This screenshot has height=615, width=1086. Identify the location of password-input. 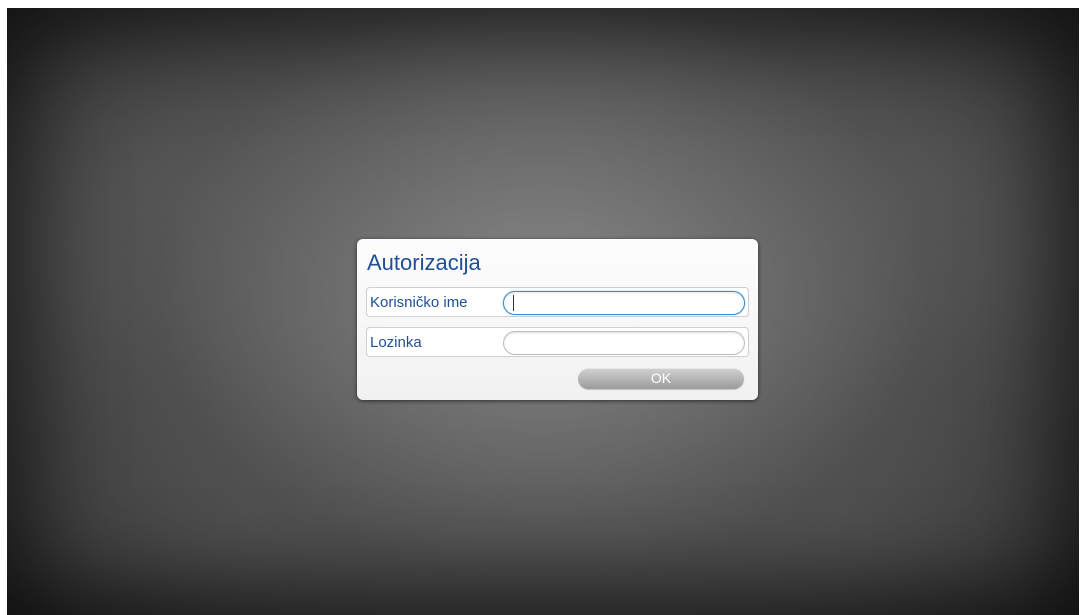
(624, 343).